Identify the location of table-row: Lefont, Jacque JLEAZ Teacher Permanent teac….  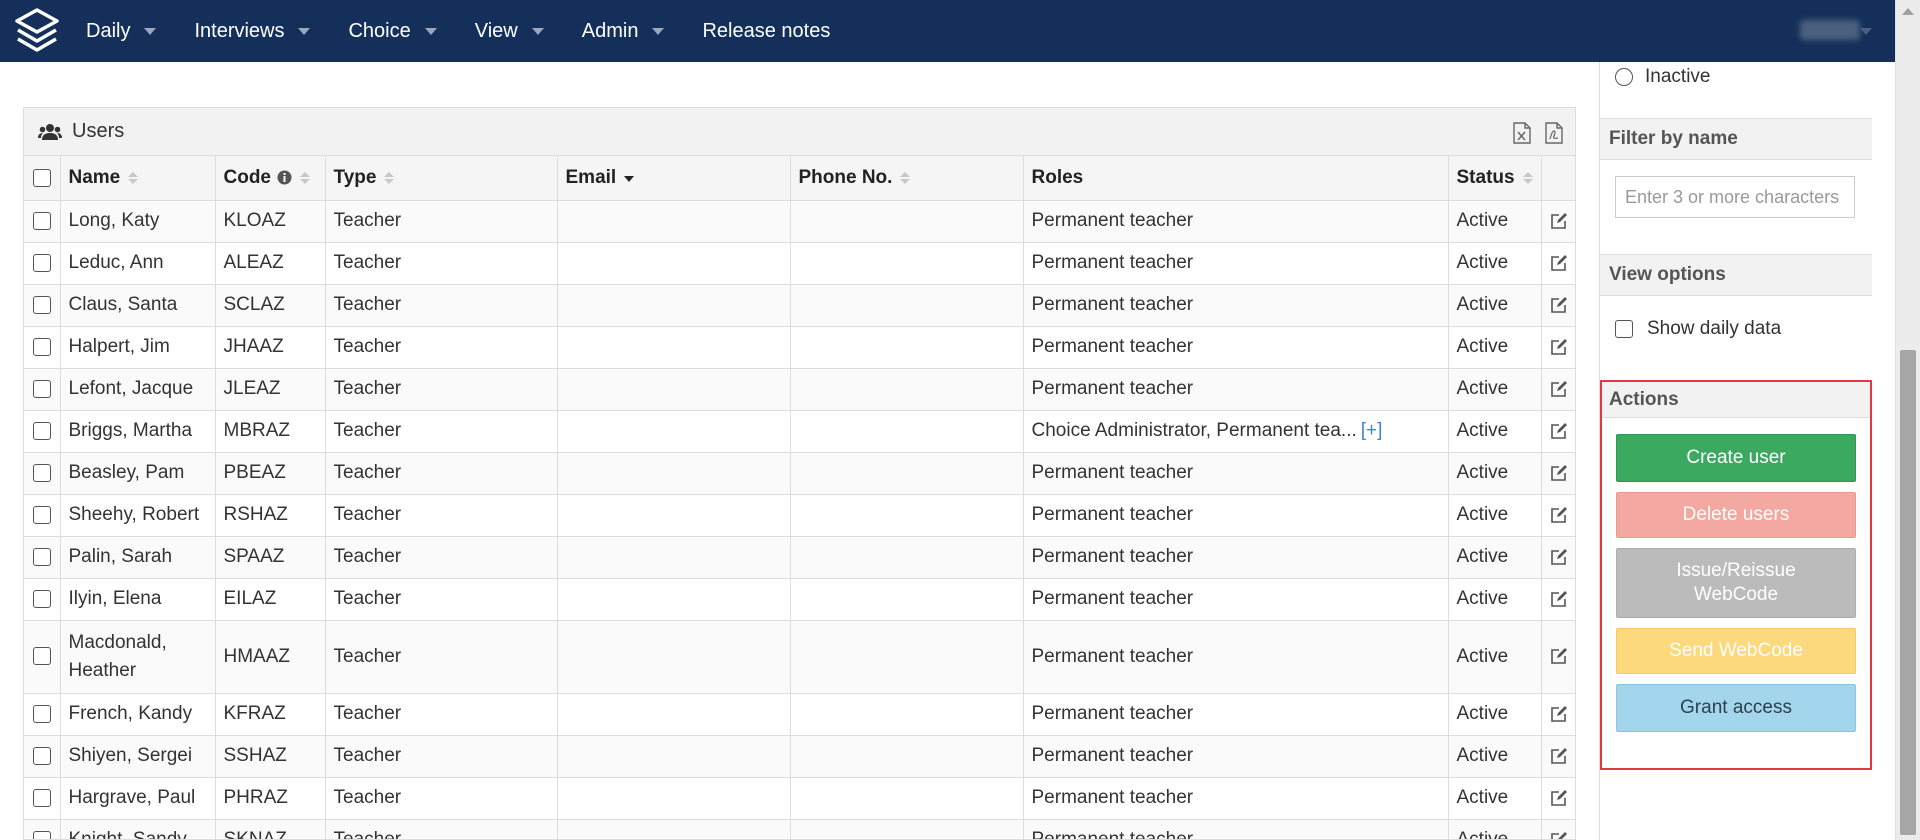
(799, 389).